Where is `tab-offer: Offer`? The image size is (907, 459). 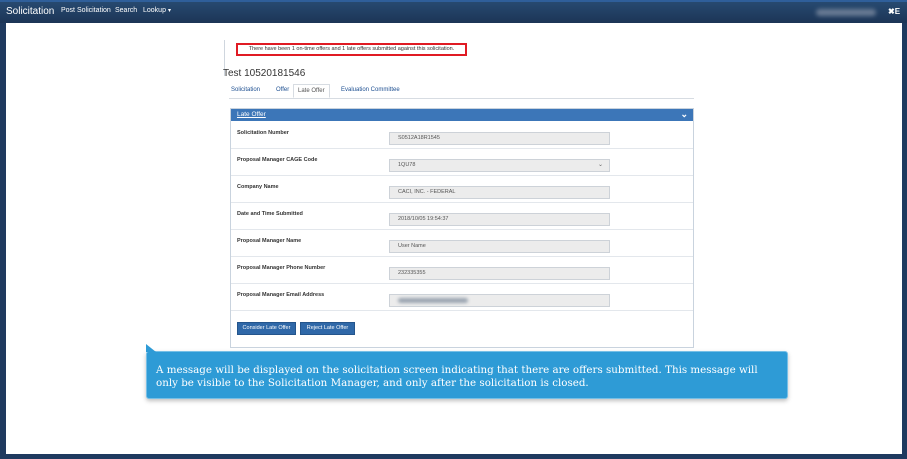 tab-offer: Offer is located at coordinates (282, 90).